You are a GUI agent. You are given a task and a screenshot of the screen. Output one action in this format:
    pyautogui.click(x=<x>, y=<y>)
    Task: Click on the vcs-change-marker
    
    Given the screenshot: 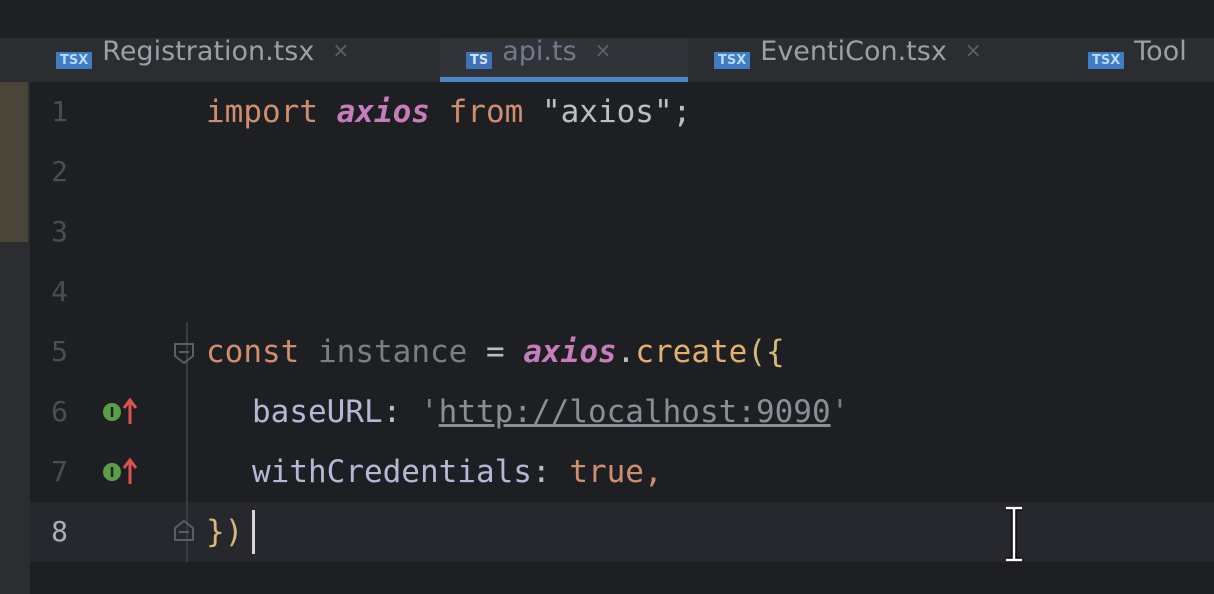 What is the action you would take?
    pyautogui.click(x=14, y=162)
    